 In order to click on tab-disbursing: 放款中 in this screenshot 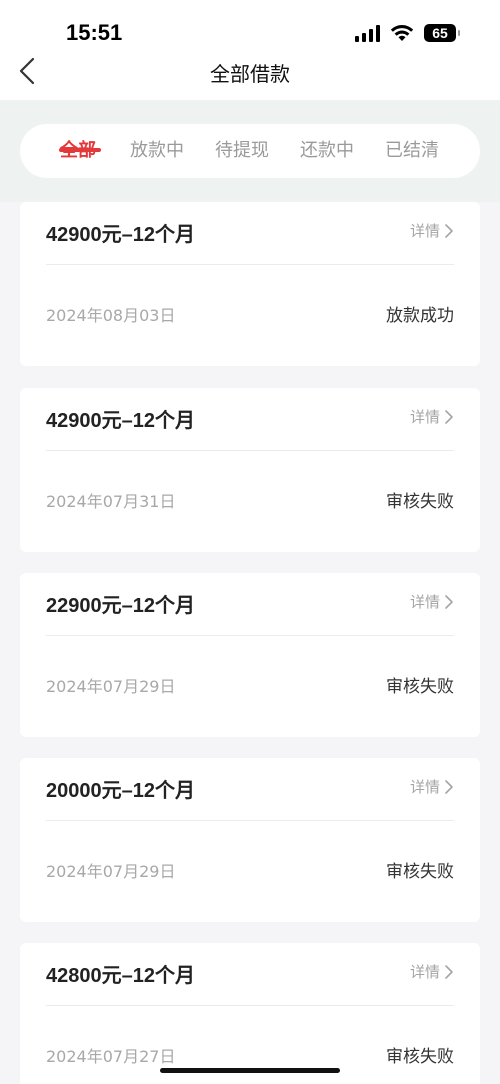, I will do `click(157, 149)`.